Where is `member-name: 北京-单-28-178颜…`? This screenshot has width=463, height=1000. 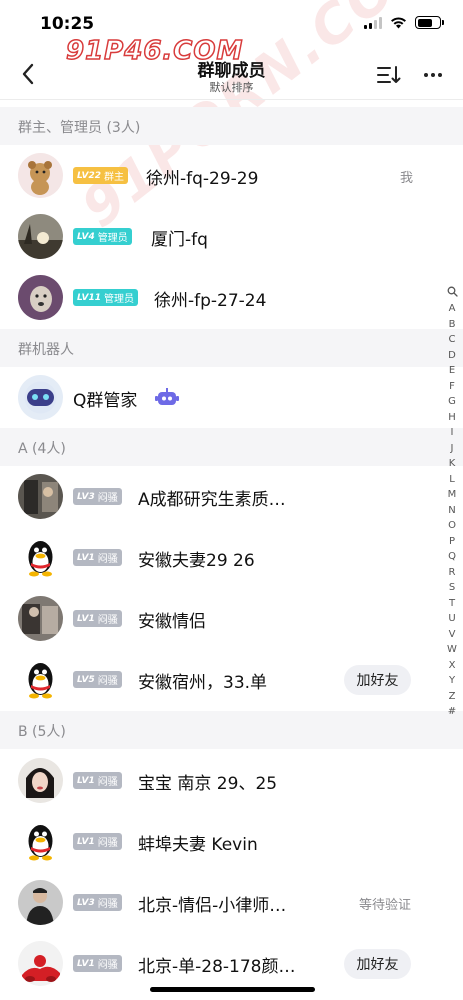 member-name: 北京-单-28-178颜… is located at coordinates (217, 967).